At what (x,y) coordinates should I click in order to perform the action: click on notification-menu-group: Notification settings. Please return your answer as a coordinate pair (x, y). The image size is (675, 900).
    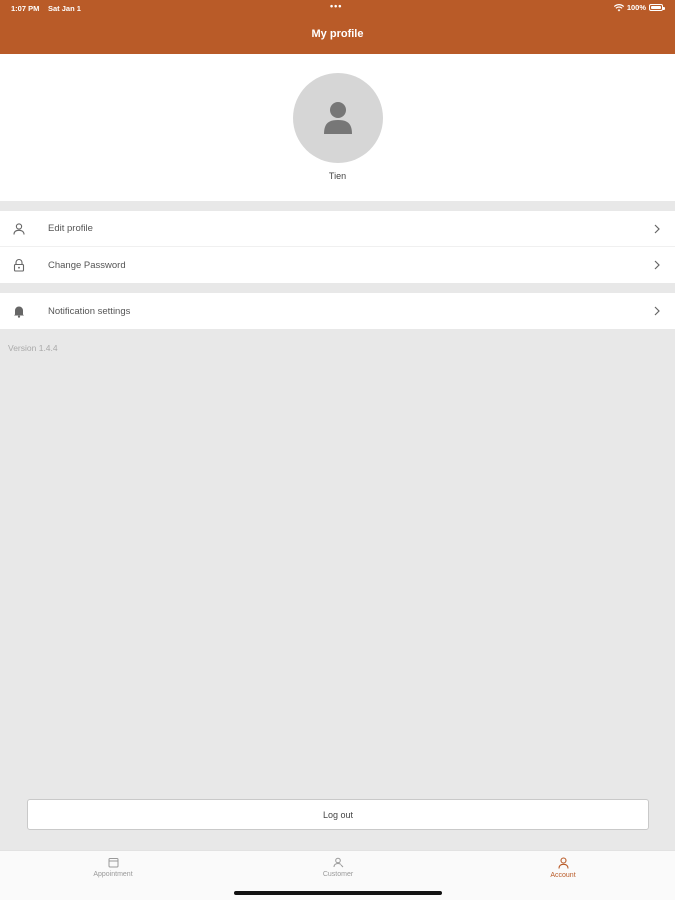
    Looking at the image, I should click on (337, 311).